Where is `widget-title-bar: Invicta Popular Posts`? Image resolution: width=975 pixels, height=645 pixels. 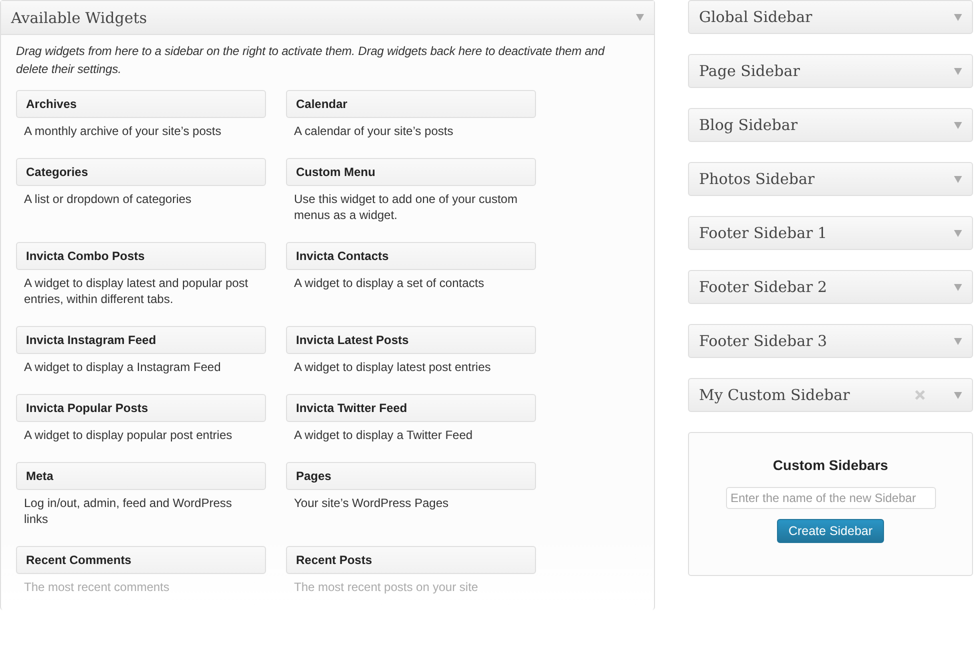 widget-title-bar: Invicta Popular Posts is located at coordinates (141, 408).